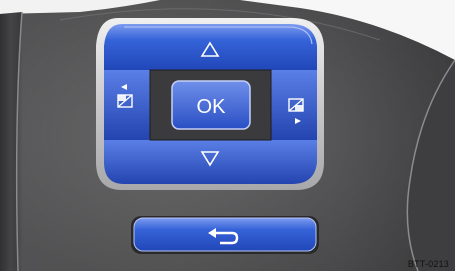  I want to click on down-button, so click(210, 162).